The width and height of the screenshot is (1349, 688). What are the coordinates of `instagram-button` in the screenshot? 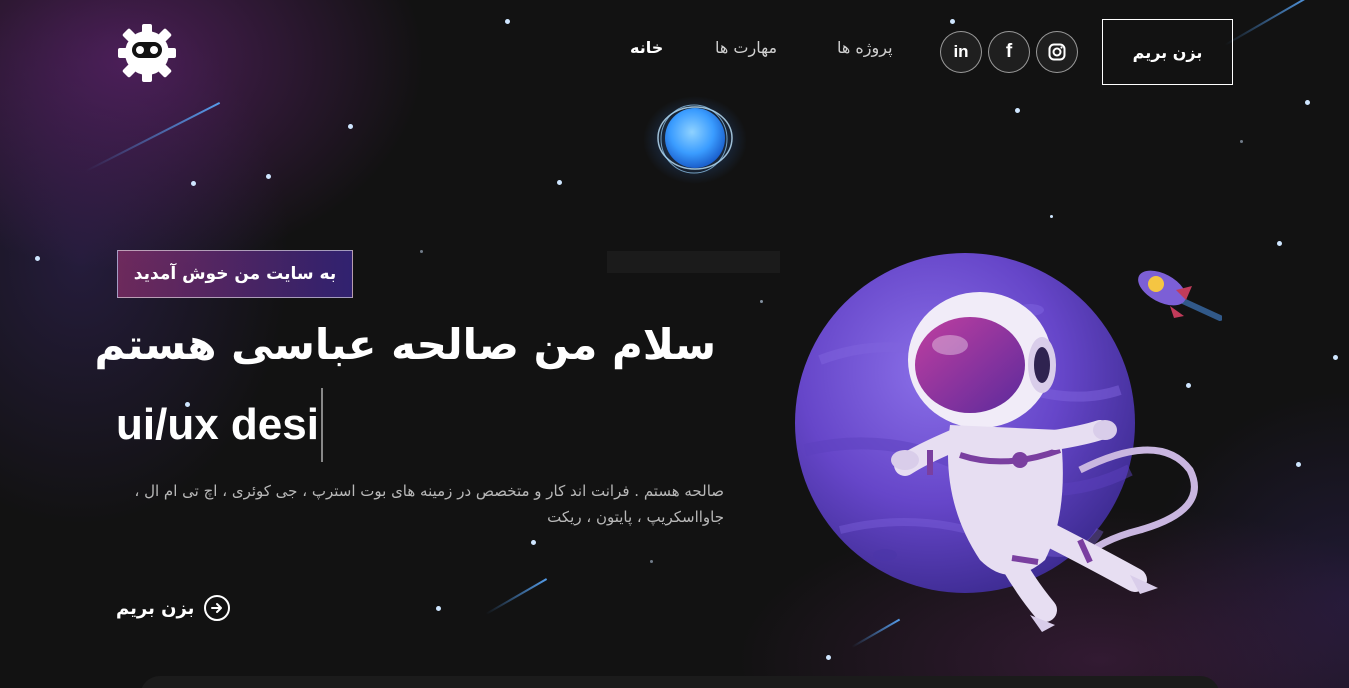 It's located at (1057, 52).